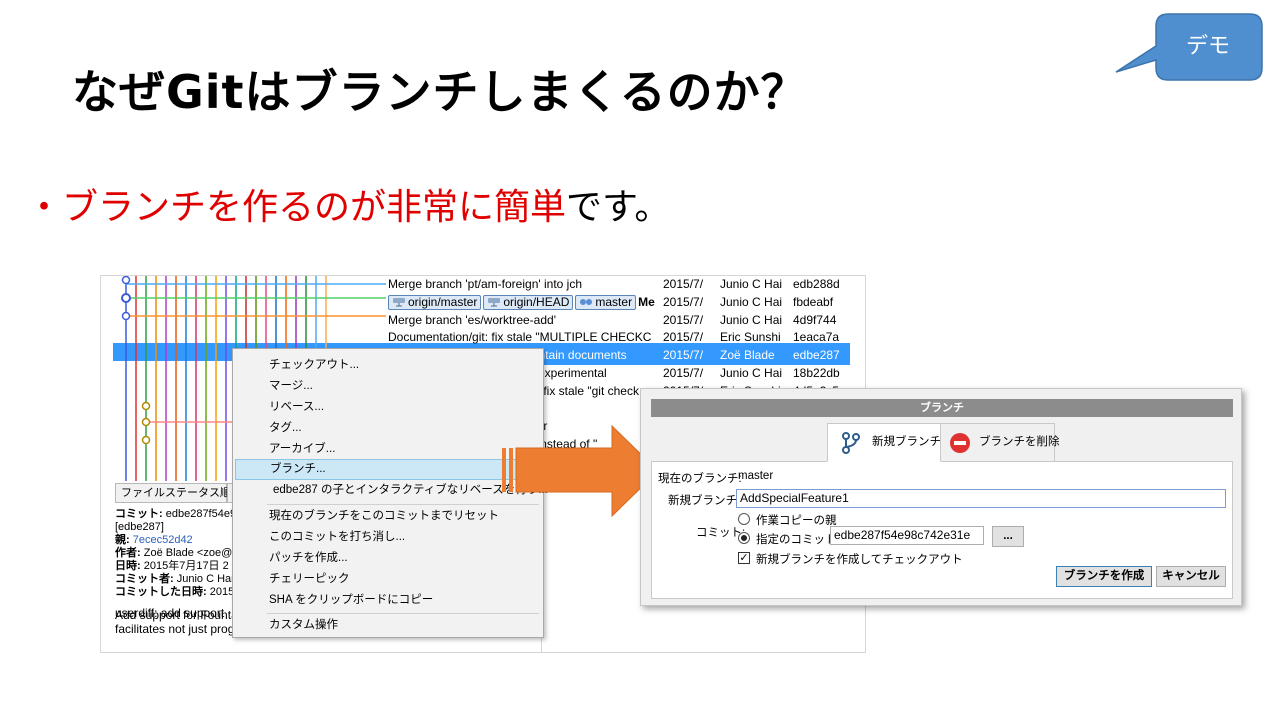 This screenshot has height=720, width=1280. I want to click on slide-title: なぜGitはブランチしまくるのか？, so click(440, 92).